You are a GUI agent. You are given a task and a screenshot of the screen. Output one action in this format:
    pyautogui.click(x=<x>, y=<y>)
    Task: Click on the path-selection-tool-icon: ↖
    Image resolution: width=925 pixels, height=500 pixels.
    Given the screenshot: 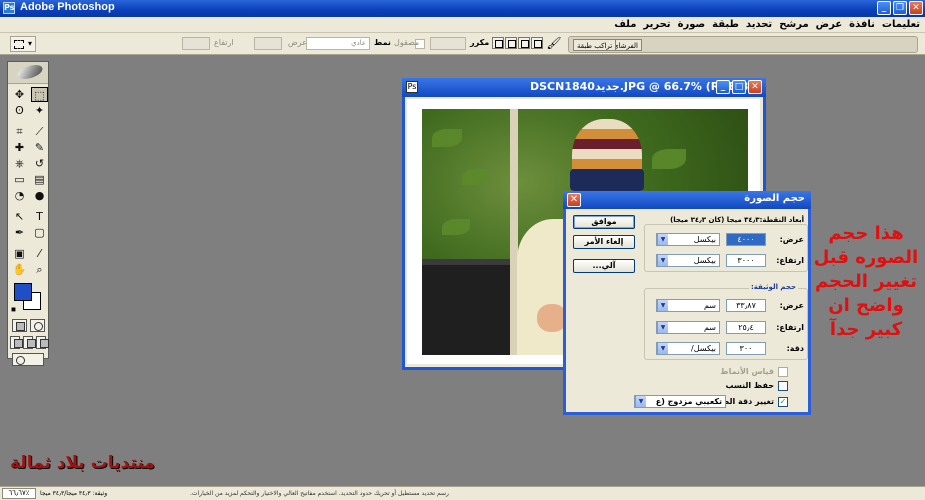 What is the action you would take?
    pyautogui.click(x=19, y=216)
    